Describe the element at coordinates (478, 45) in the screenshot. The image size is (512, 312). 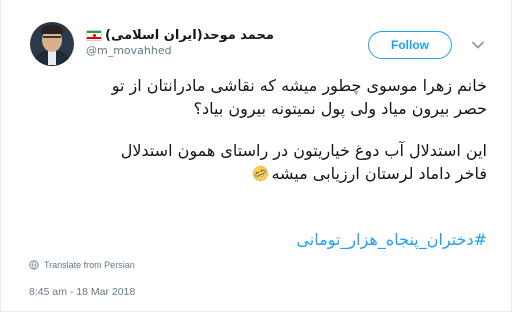
I see `chevron-down-icon` at that location.